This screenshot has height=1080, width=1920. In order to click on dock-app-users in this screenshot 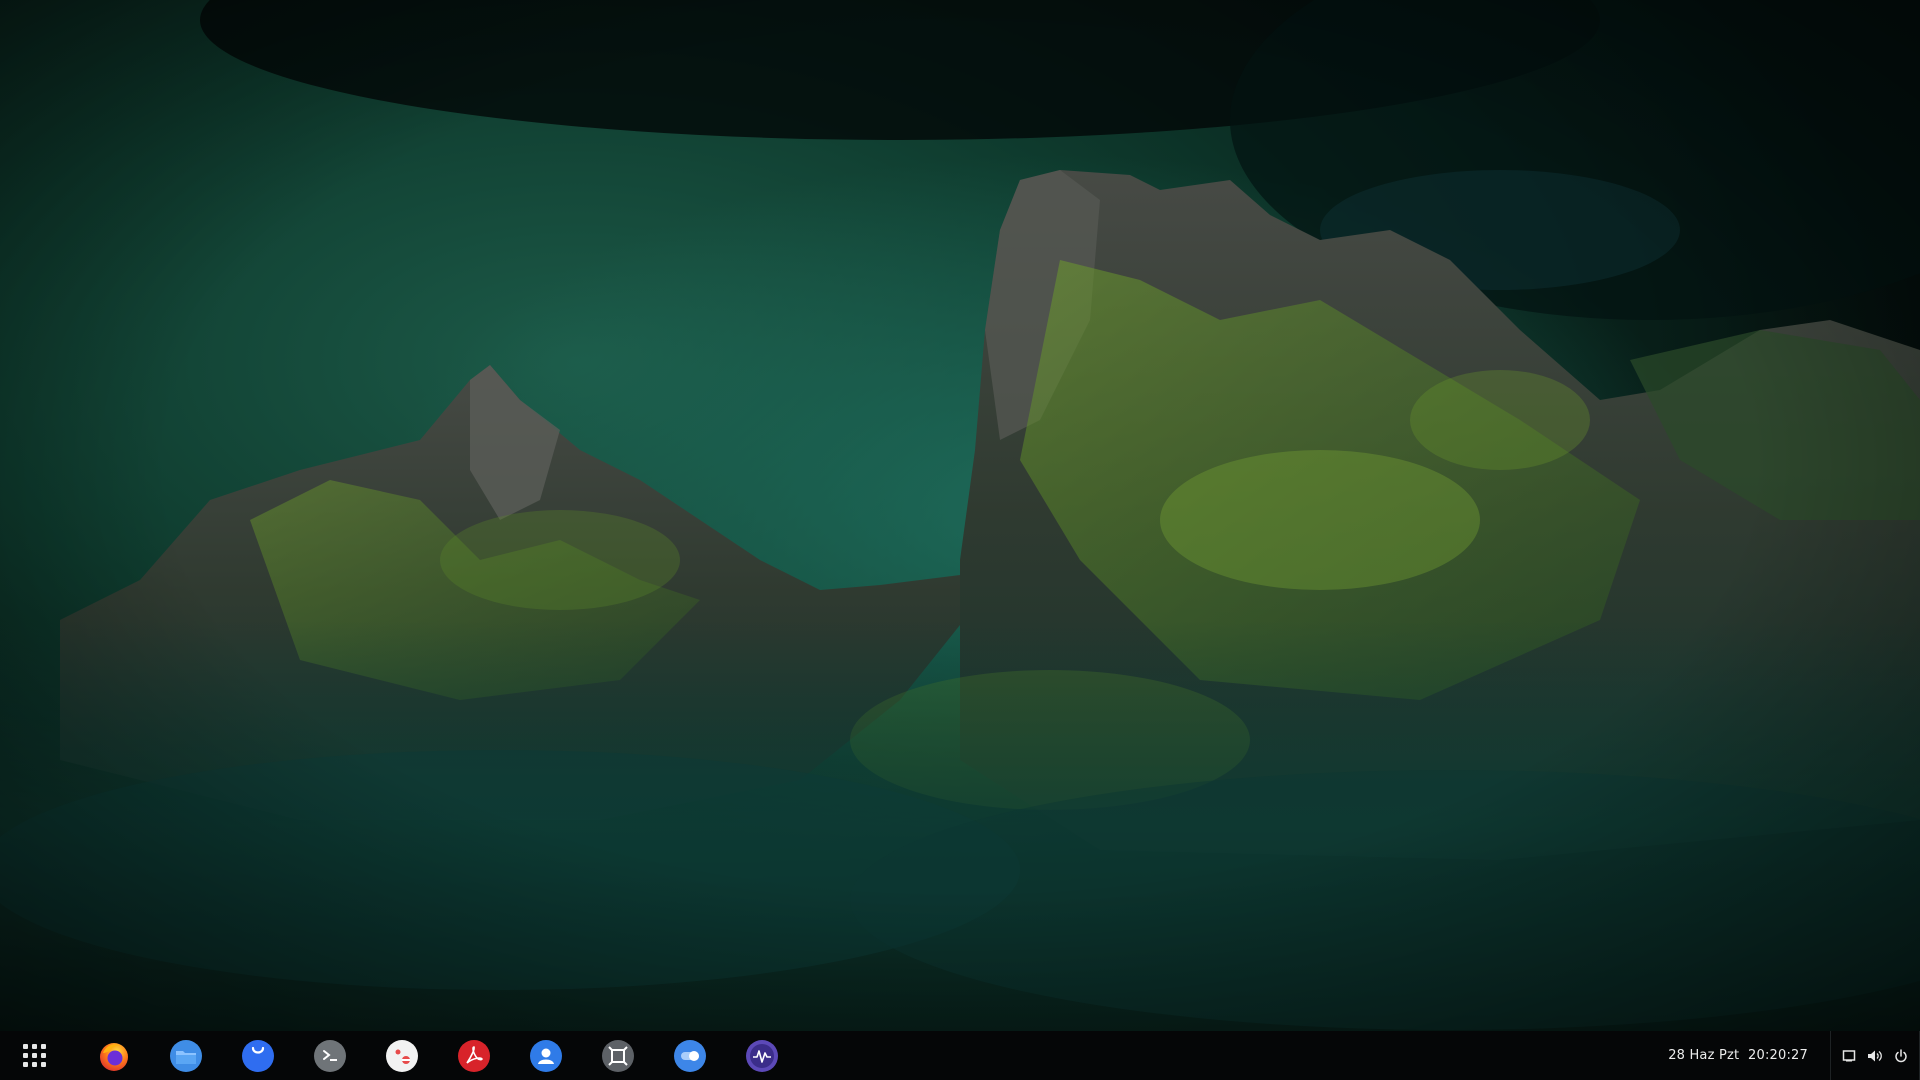, I will do `click(546, 1056)`.